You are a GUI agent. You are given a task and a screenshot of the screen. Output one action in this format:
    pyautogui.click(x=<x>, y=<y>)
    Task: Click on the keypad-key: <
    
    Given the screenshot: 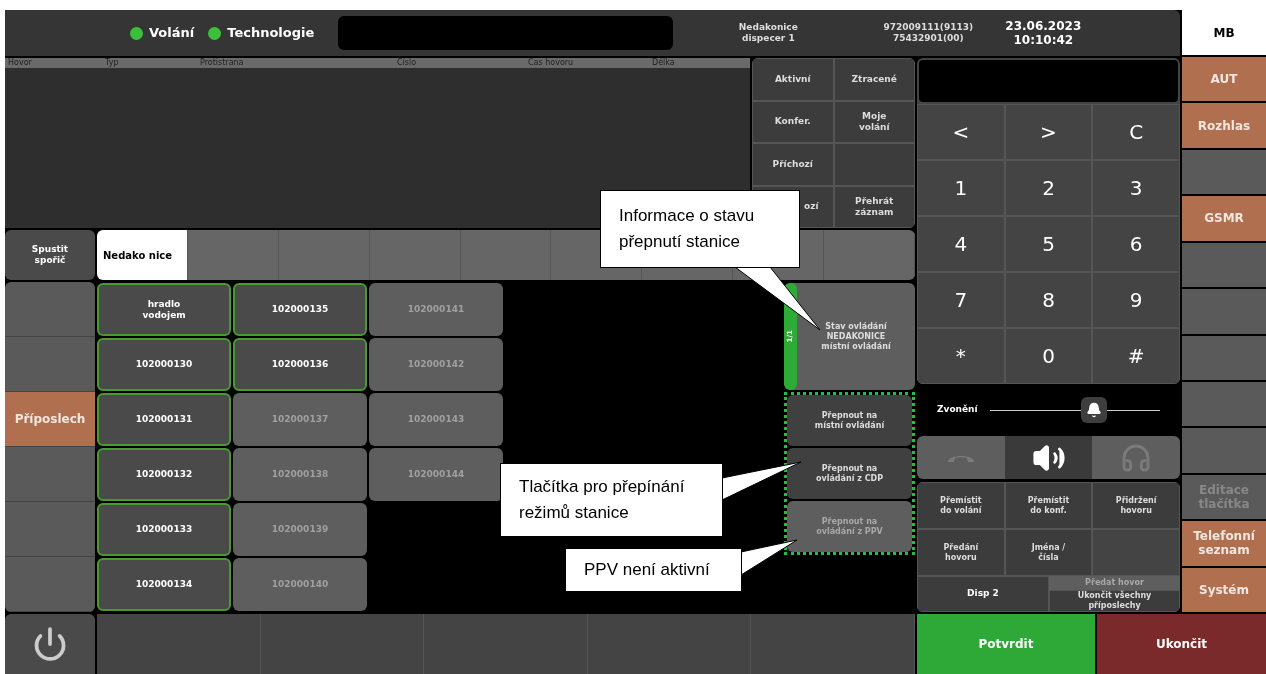 What is the action you would take?
    pyautogui.click(x=961, y=132)
    